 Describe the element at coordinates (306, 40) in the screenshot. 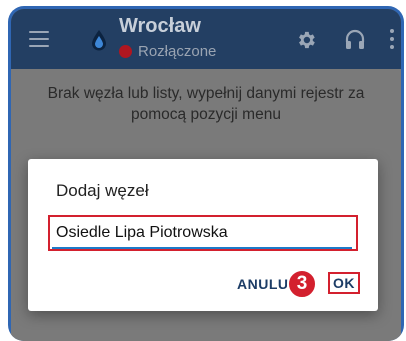

I see `gear-icon` at that location.